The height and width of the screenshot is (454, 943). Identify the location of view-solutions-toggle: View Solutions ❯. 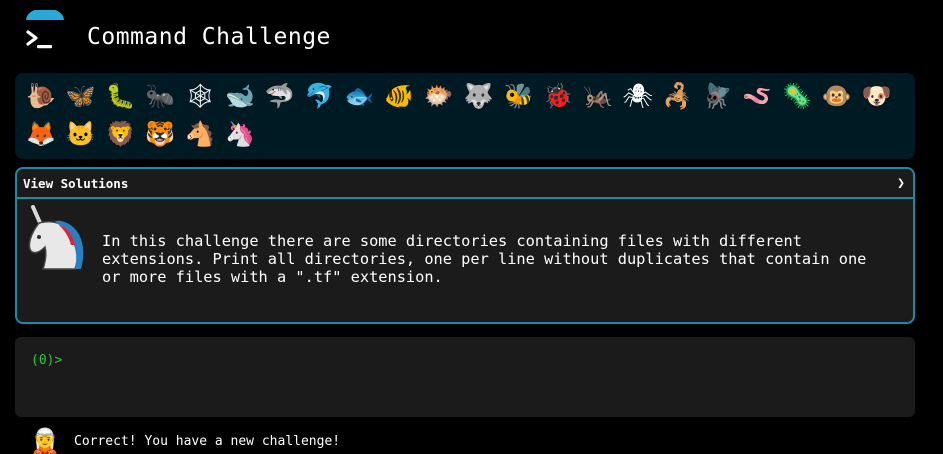
(465, 184).